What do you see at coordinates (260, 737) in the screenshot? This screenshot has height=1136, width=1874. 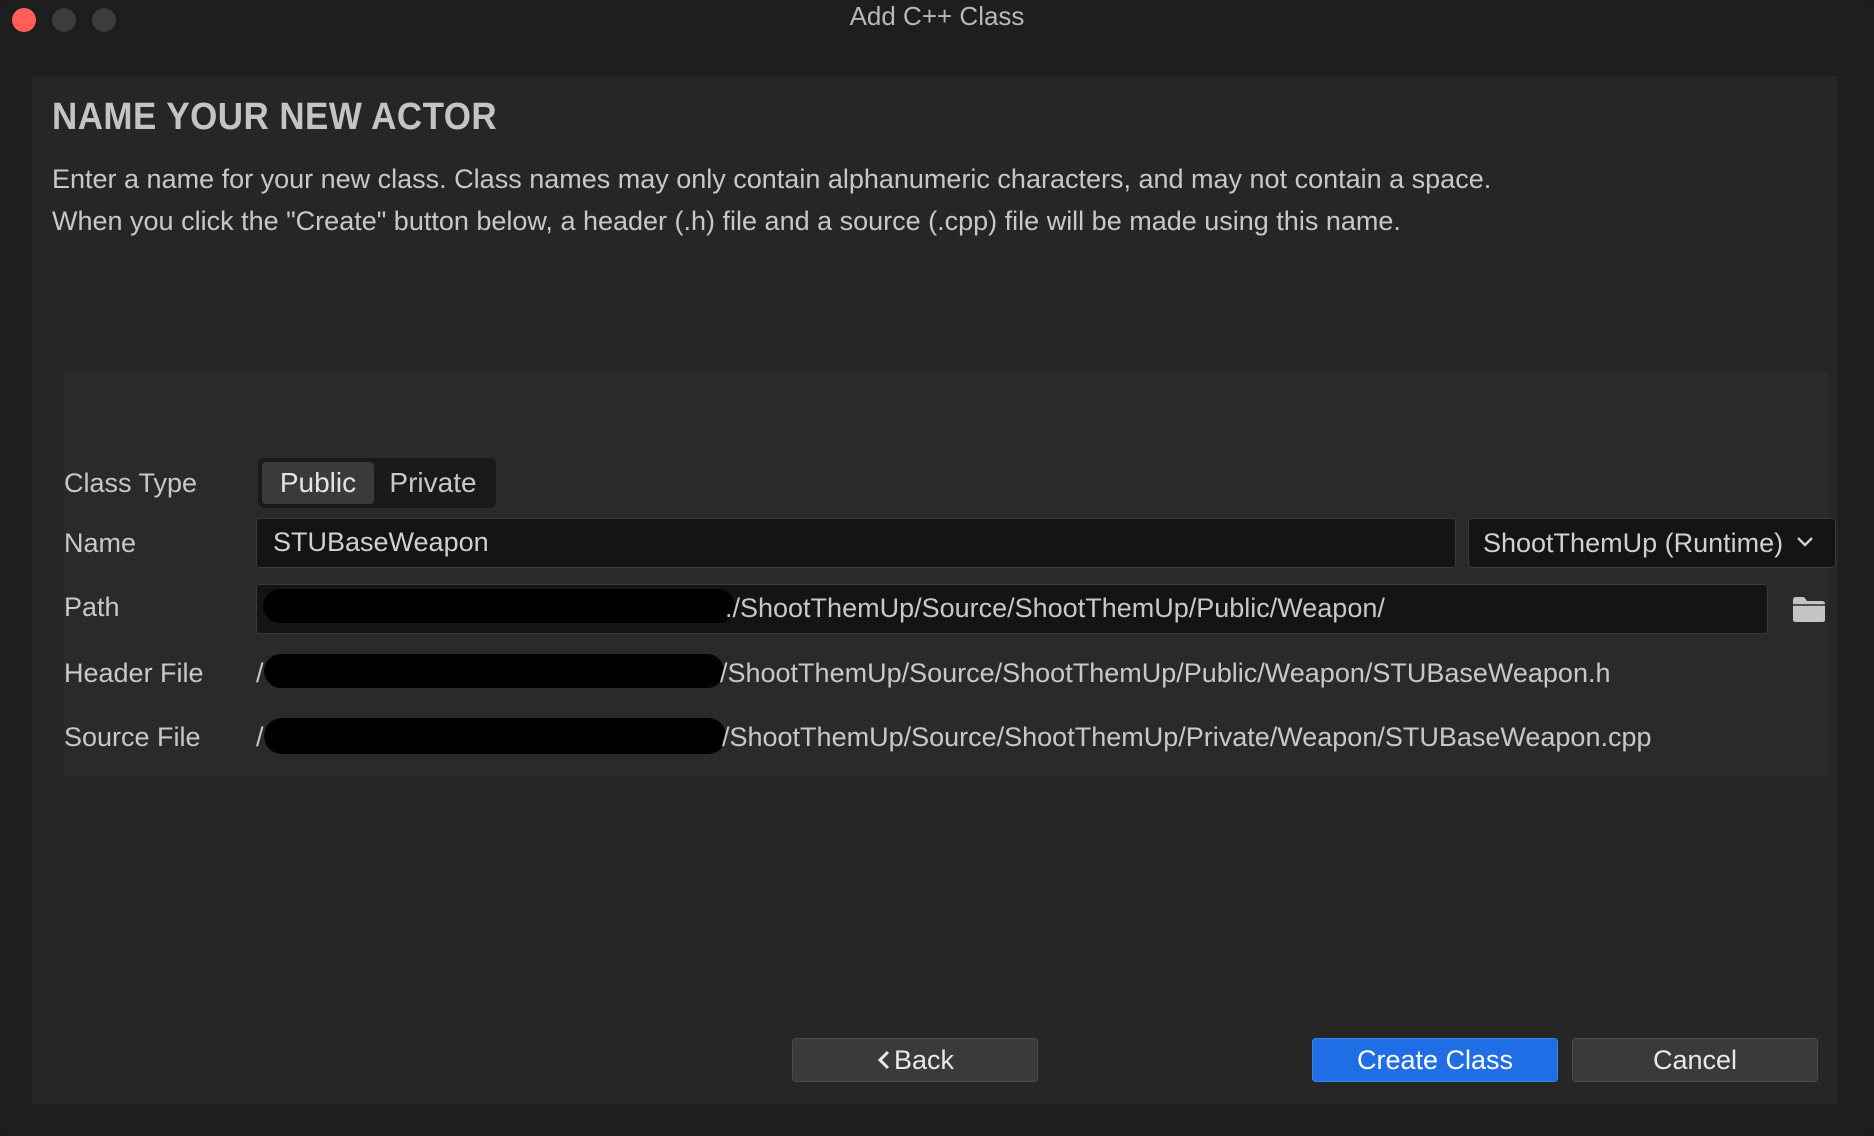 I see `source-file-prefix: /` at bounding box center [260, 737].